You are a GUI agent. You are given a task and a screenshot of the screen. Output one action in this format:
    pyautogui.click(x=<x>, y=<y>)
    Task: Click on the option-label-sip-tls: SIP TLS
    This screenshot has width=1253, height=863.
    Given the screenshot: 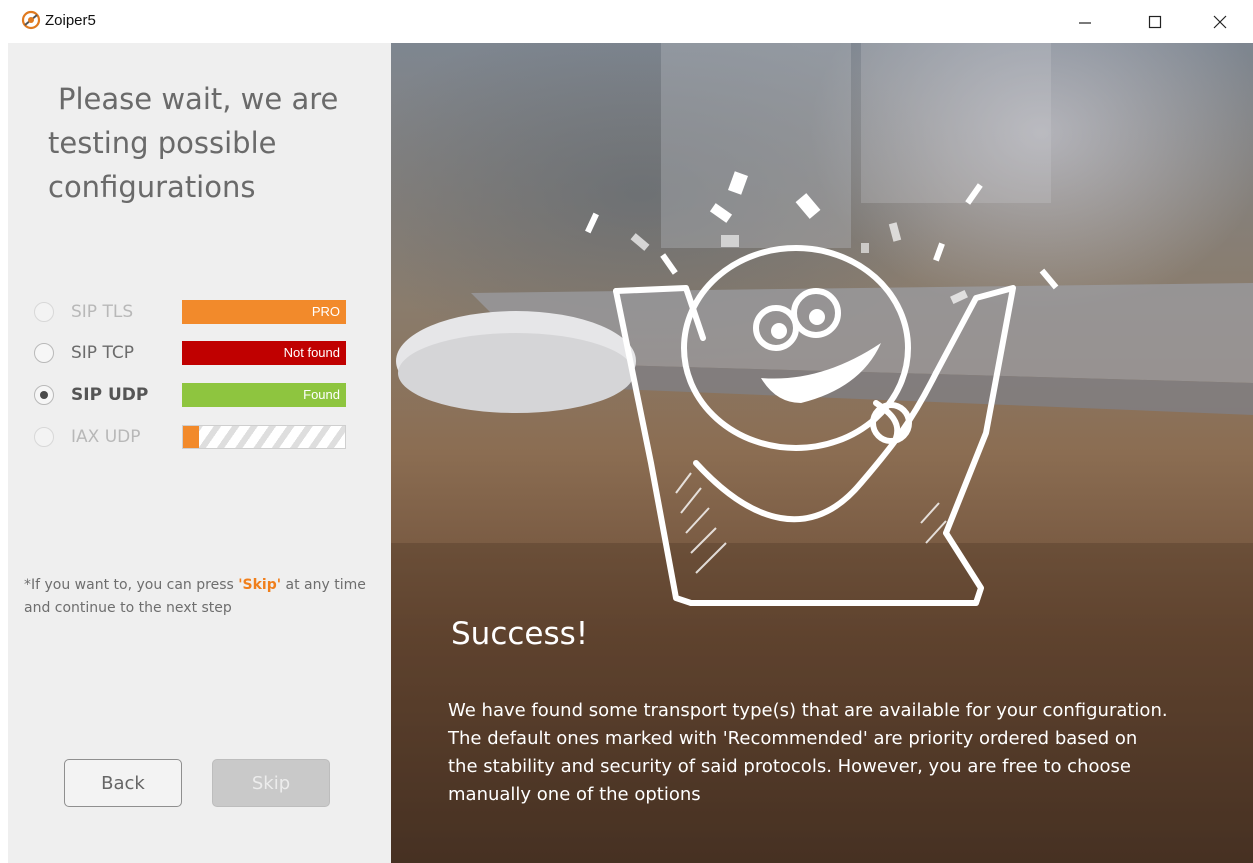 What is the action you would take?
    pyautogui.click(x=102, y=312)
    